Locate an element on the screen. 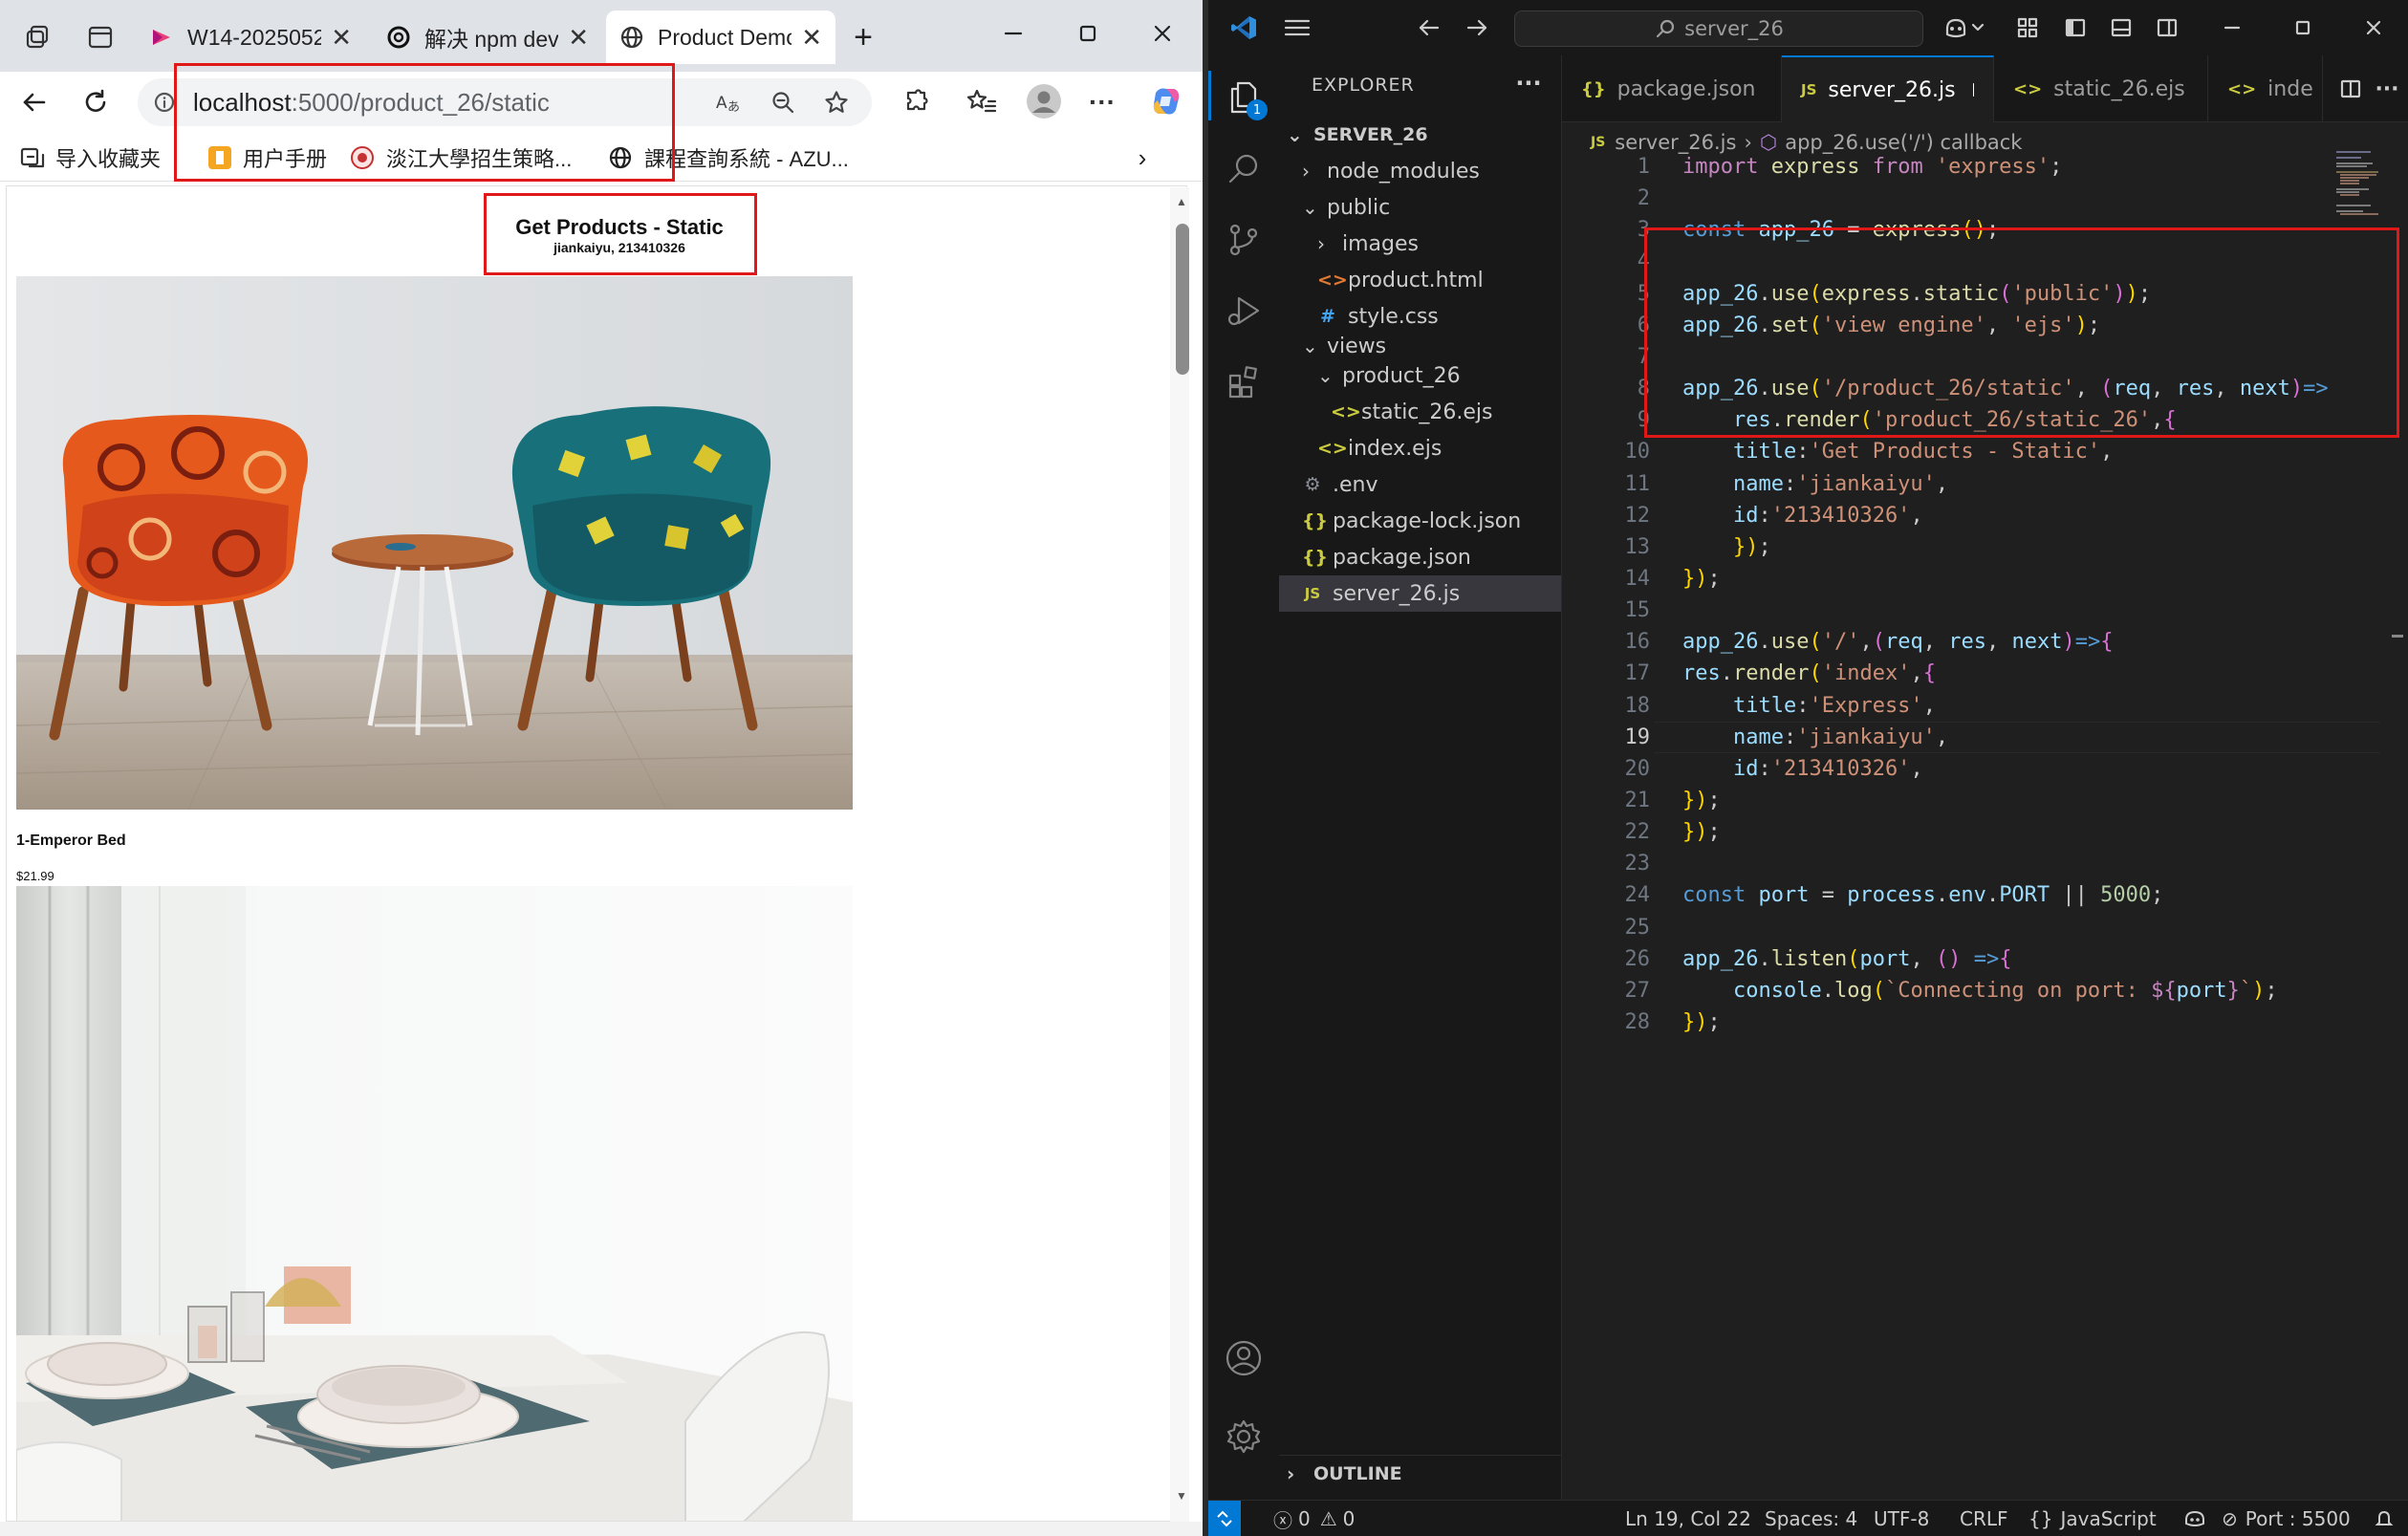 The width and height of the screenshot is (2408, 1536). workspaces-icon is located at coordinates (37, 37).